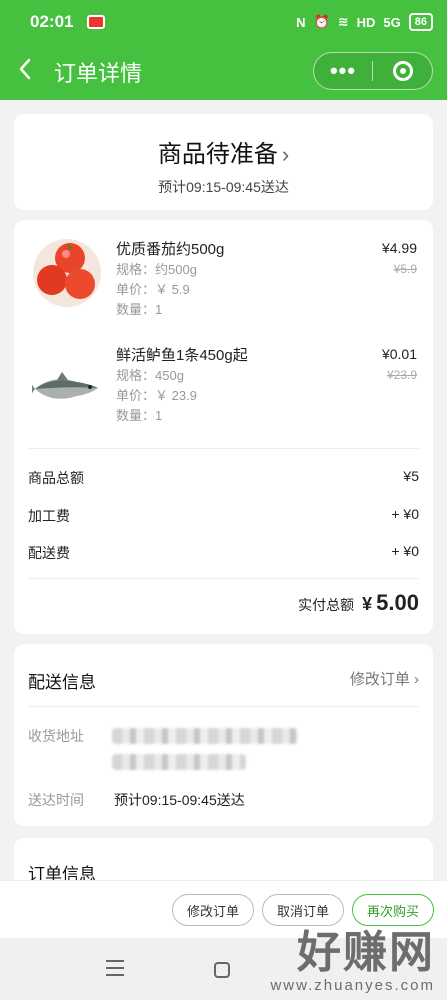 This screenshot has height=1000, width=447. I want to click on cancel-order-button: 取消订单, so click(303, 910).